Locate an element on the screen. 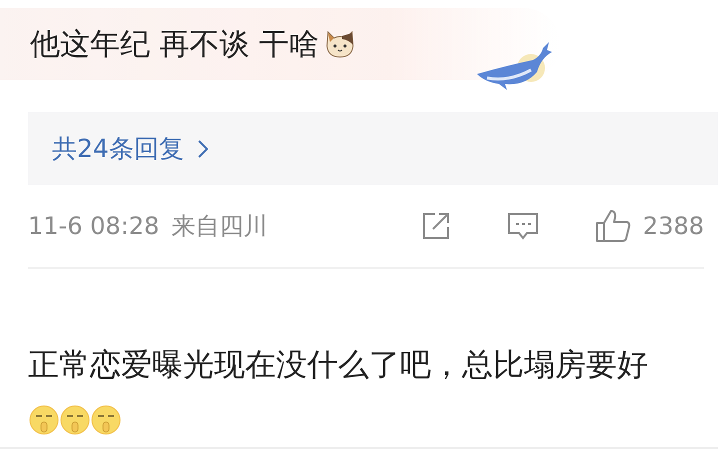 This screenshot has width=722, height=463. like-button: 2388 is located at coordinates (649, 226).